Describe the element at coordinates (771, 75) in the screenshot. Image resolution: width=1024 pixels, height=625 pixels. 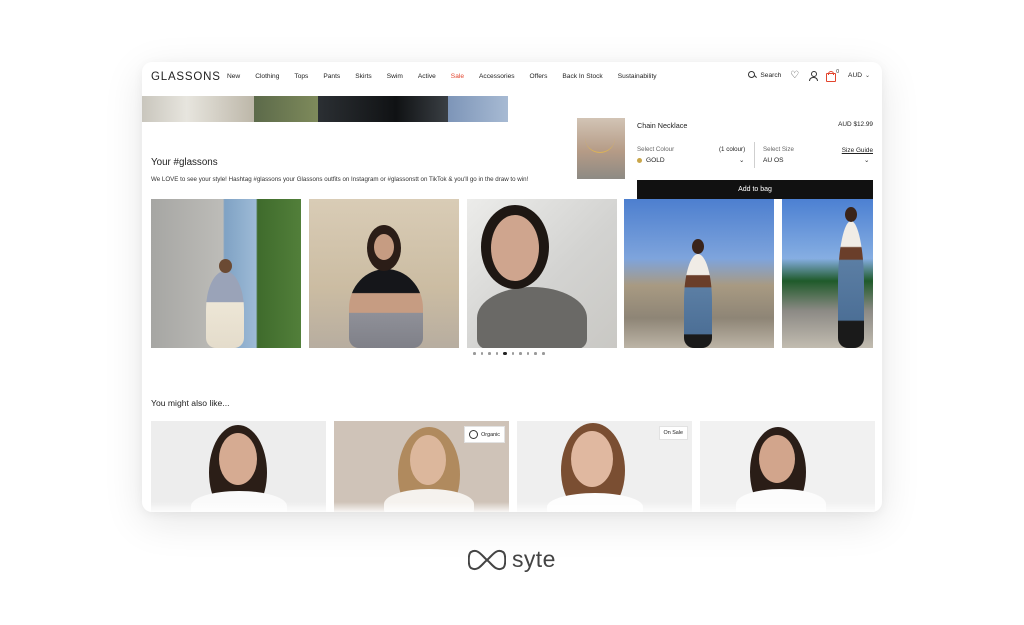
I see `search-label: Search` at that location.